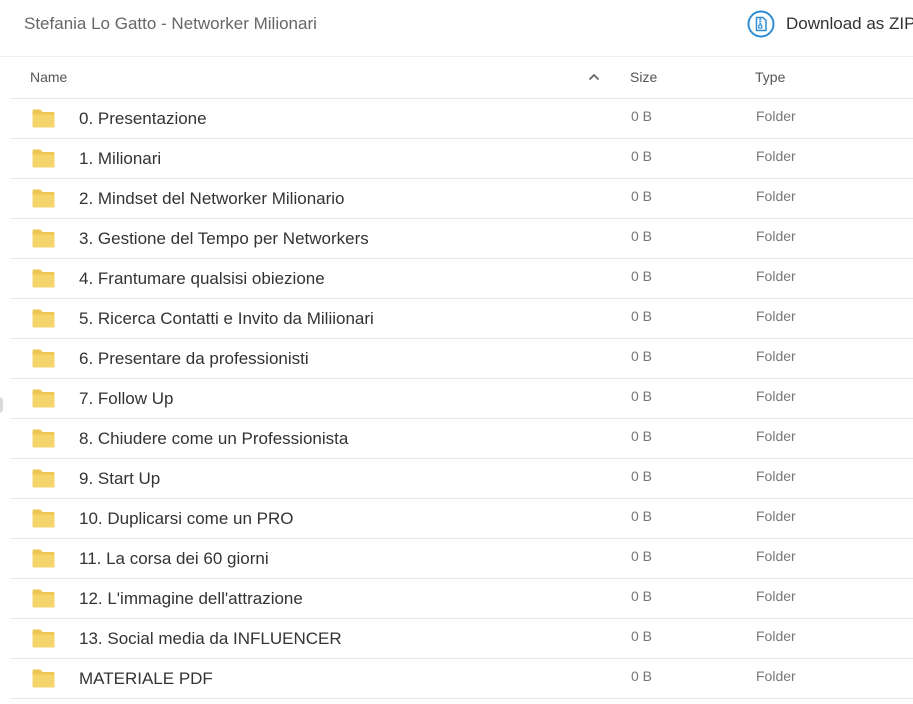 The image size is (913, 704). Describe the element at coordinates (212, 198) in the screenshot. I see `file-name: 2. Mindset del Networker Milionario` at that location.